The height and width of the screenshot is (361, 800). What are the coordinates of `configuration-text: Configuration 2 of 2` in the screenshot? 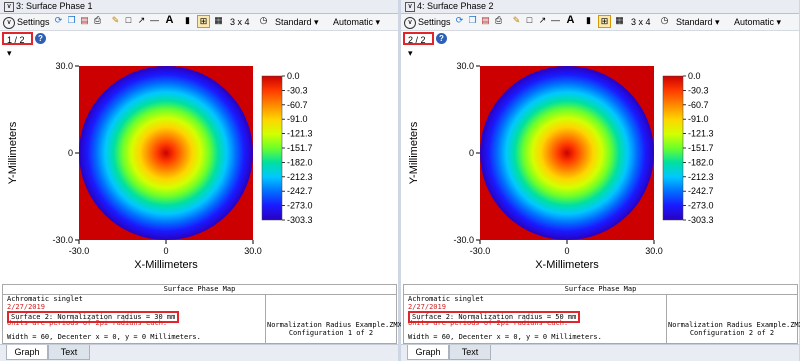 It's located at (732, 333).